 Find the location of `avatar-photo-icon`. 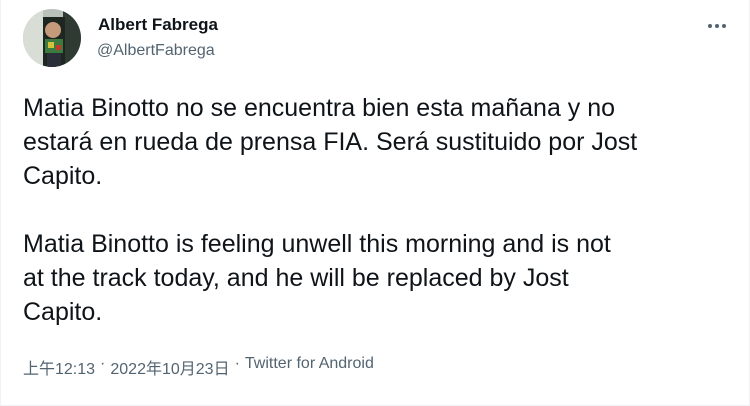

avatar-photo-icon is located at coordinates (52, 38).